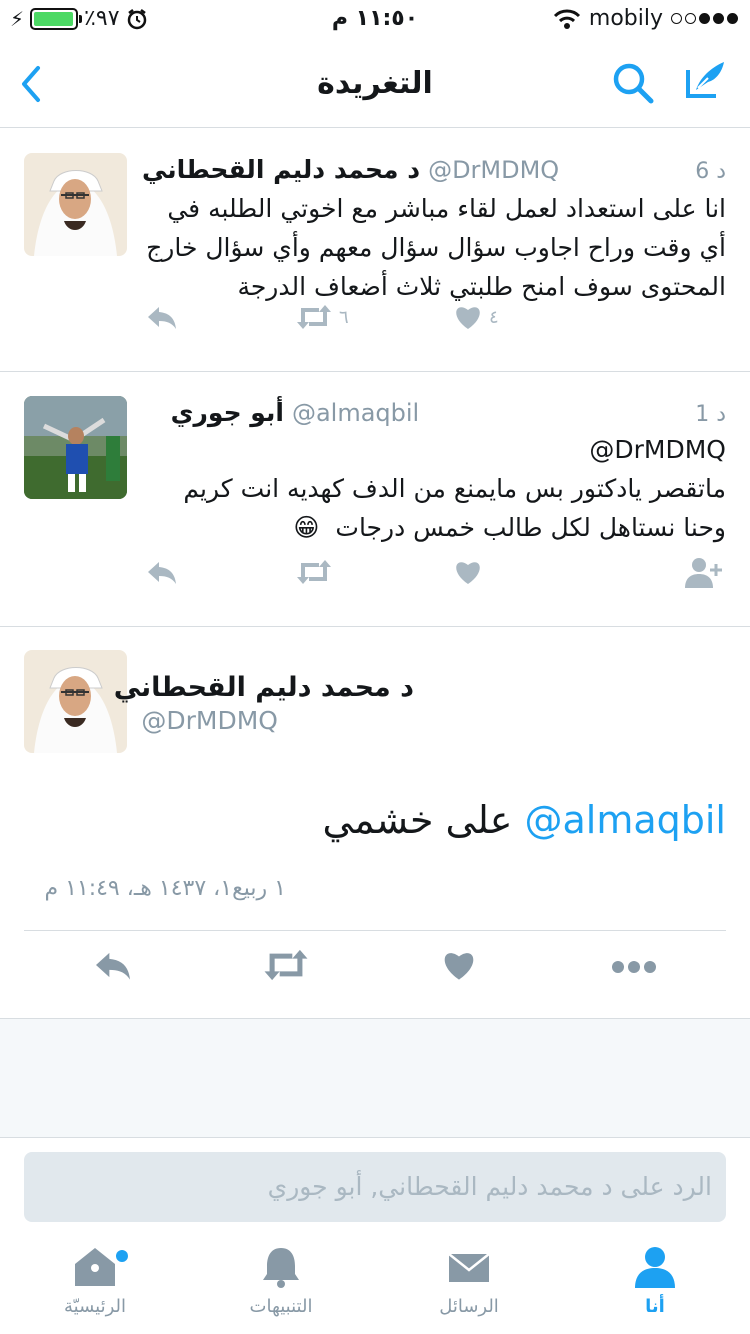  What do you see at coordinates (448, 412) in the screenshot?
I see `tweet-header: أبو جوري @almaqbil 1 د` at bounding box center [448, 412].